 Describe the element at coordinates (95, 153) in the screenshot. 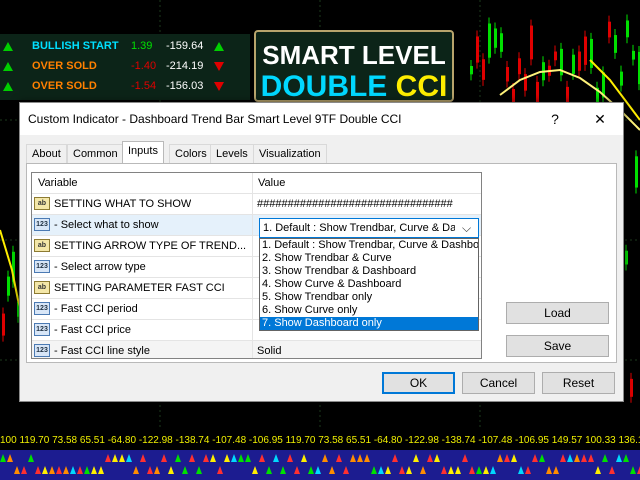

I see `tab-common: Common` at that location.